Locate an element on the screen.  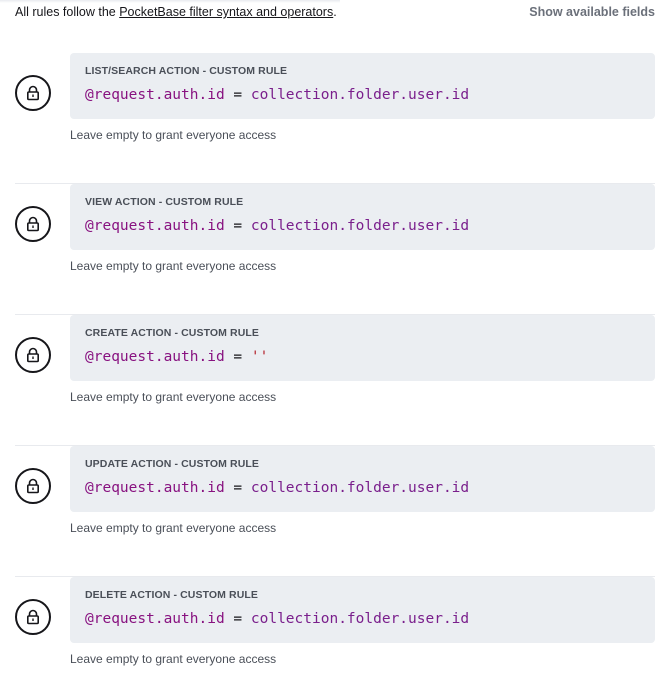
rule-label: CREATE ACTION - CUSTOM RULE is located at coordinates (172, 333).